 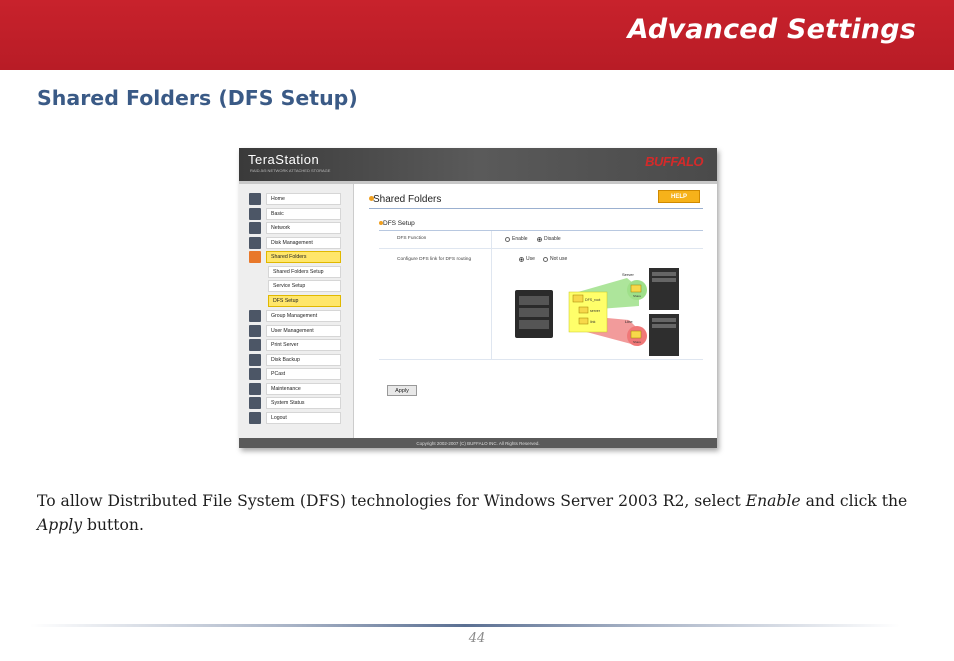 I want to click on apply-emphasis: Apply, so click(x=60, y=525).